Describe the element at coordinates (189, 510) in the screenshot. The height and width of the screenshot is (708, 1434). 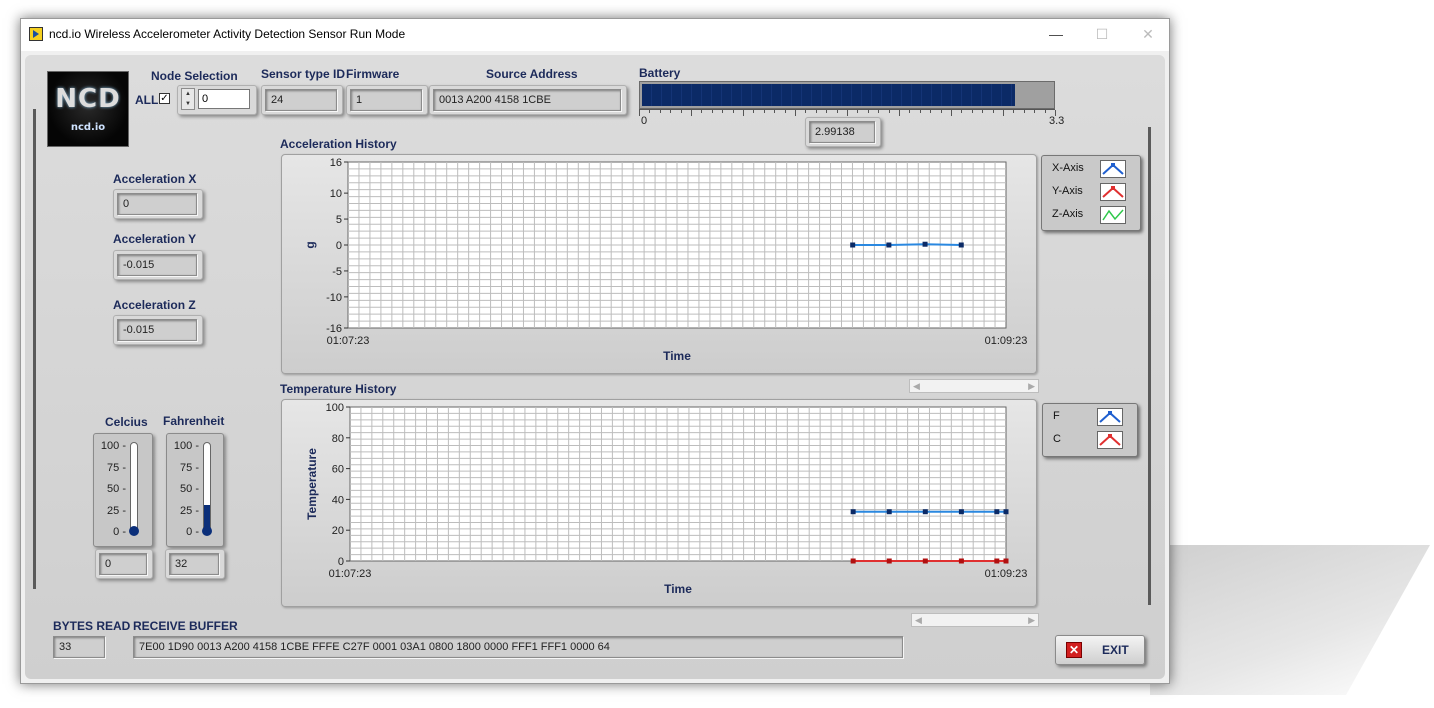
I see `fahrenheit-scale-tick: 25 -` at that location.